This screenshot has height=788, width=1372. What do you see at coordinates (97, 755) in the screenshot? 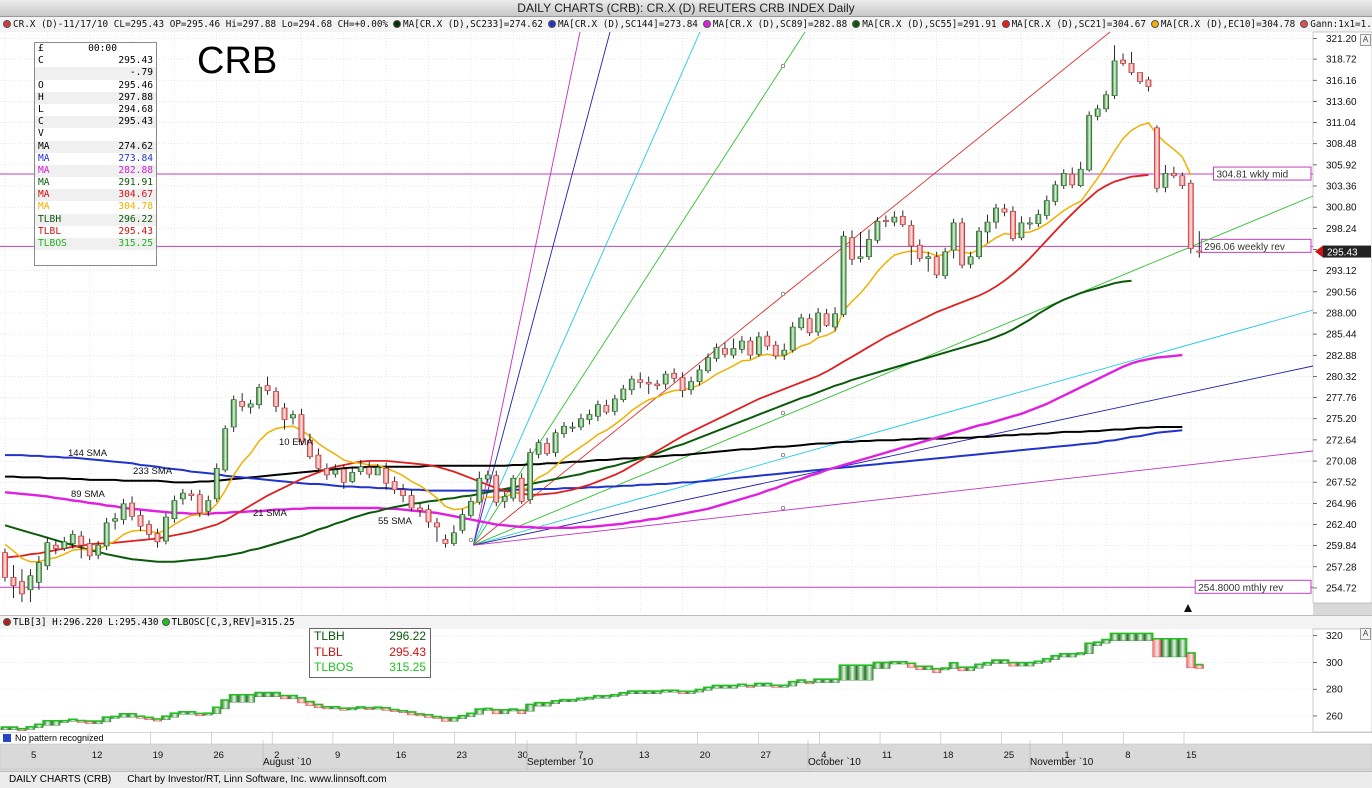
I see `x-day-label: 12` at bounding box center [97, 755].